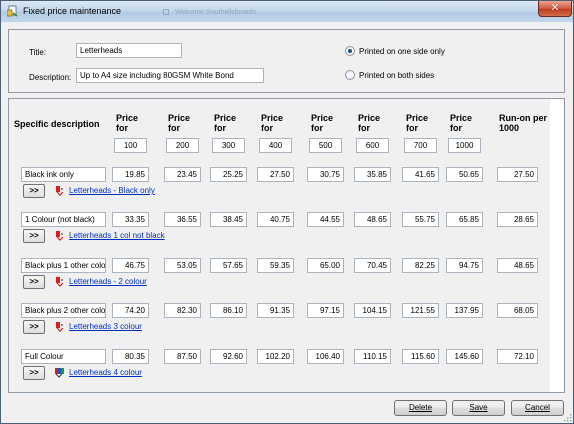 Image resolution: width=574 pixels, height=424 pixels. I want to click on price-field-3: 91.35, so click(275, 310).